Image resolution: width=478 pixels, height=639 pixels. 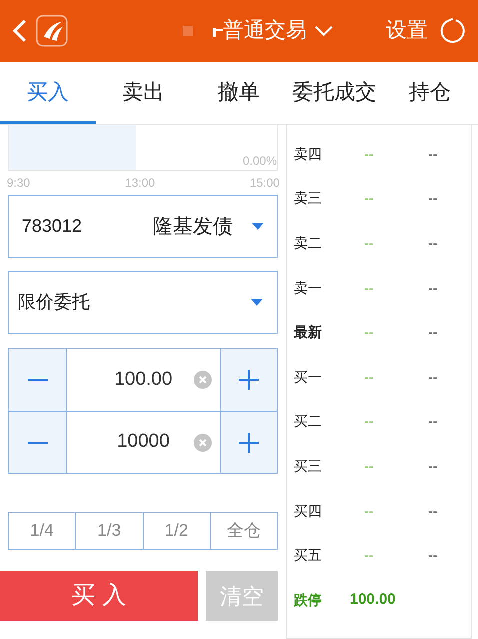 What do you see at coordinates (243, 531) in the screenshot?
I see `ratio-button: 全仓` at bounding box center [243, 531].